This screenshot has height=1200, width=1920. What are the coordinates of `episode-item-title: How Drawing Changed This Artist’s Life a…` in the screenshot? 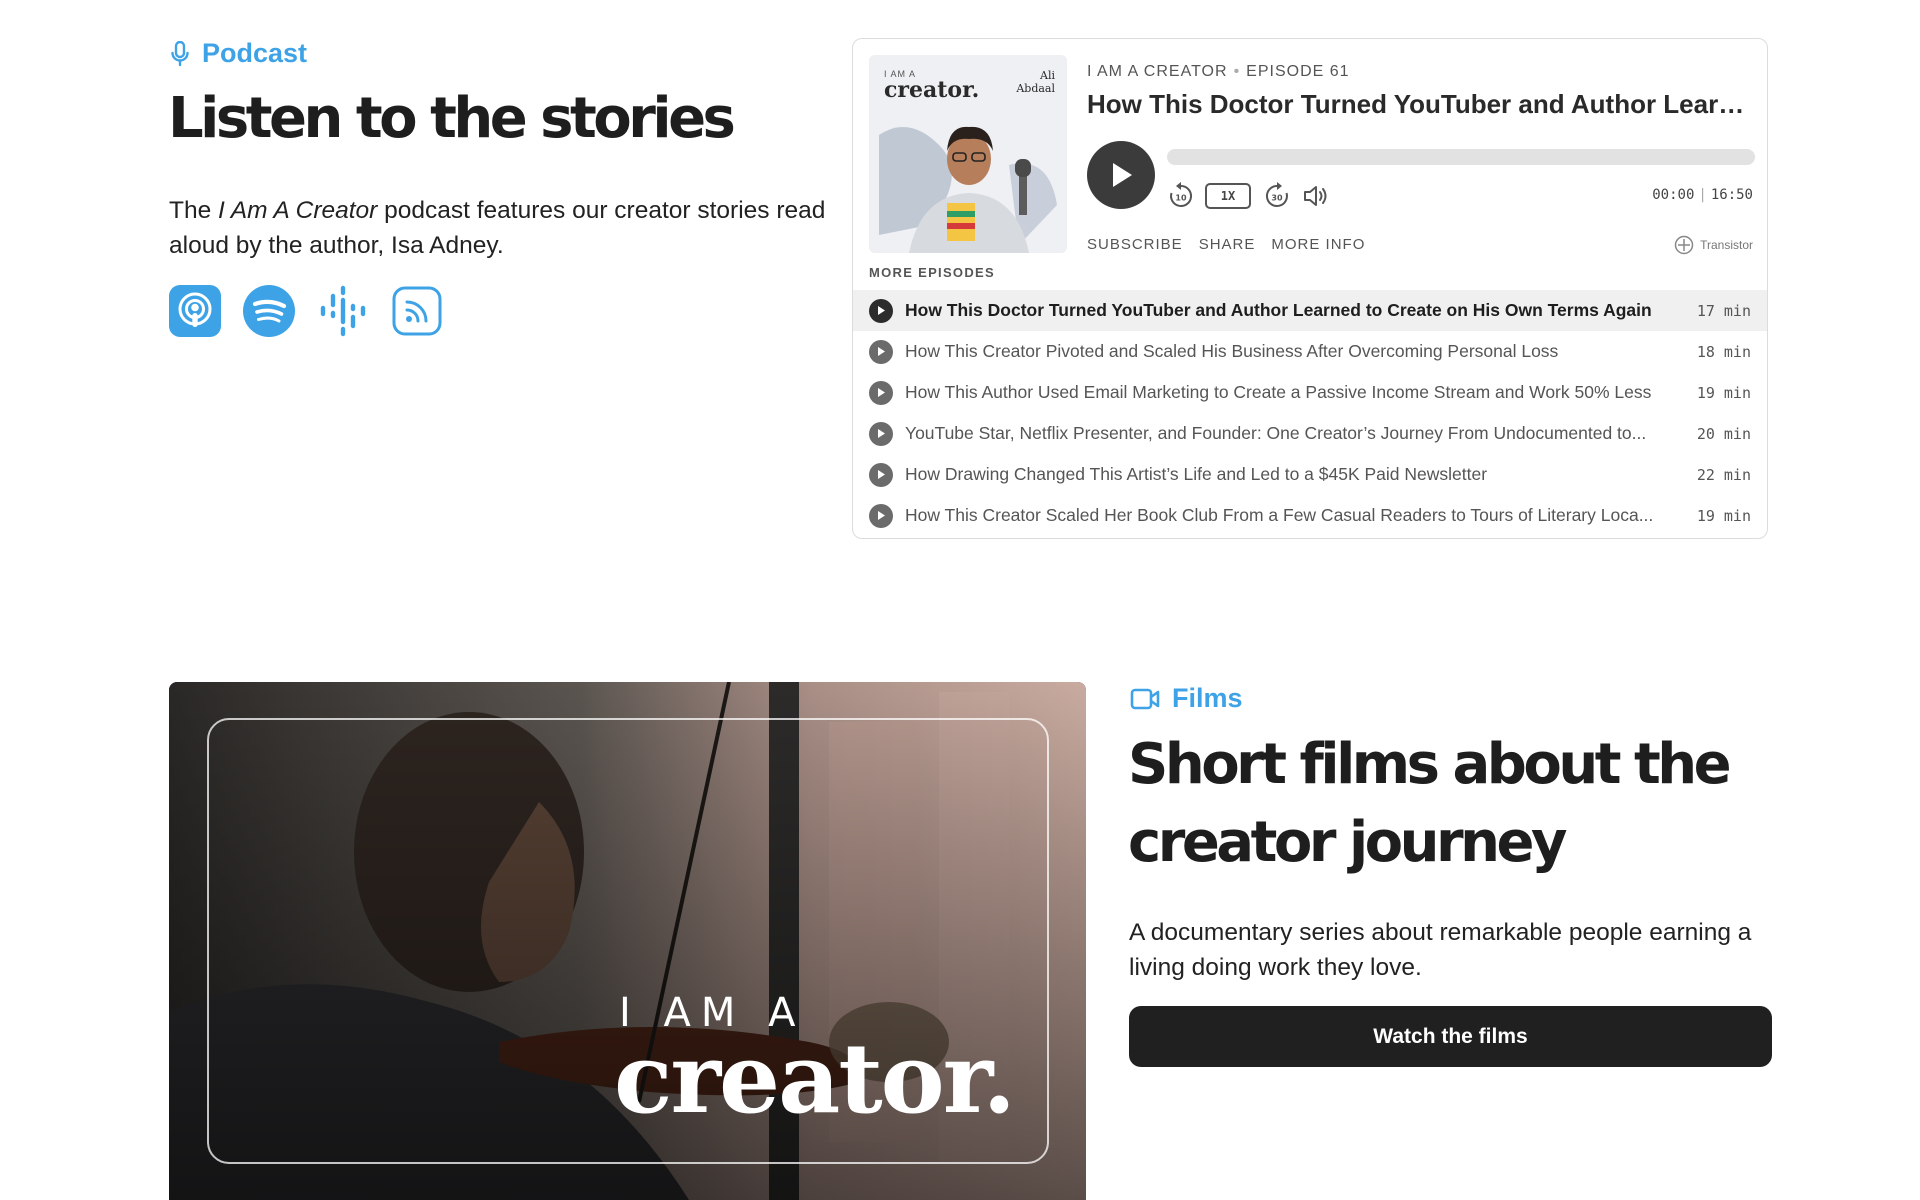 It's located at (1196, 474).